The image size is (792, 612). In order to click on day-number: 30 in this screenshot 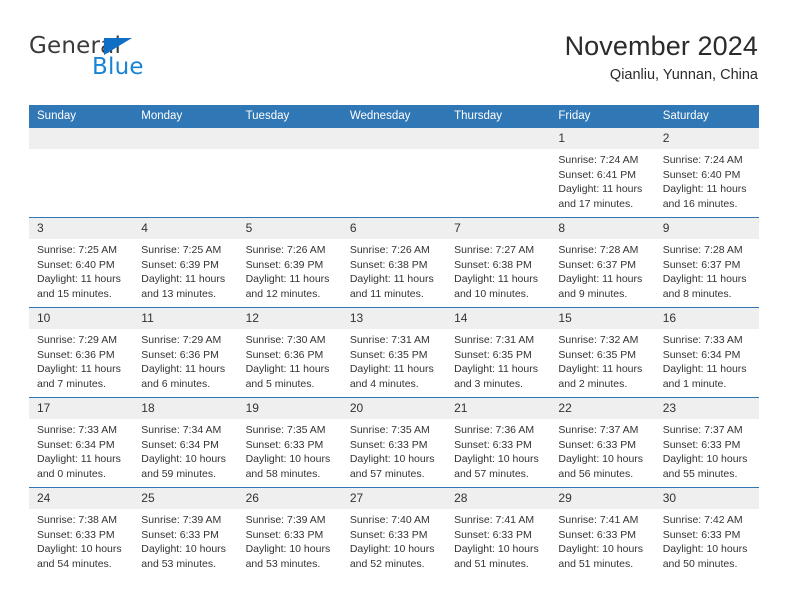, I will do `click(706, 498)`.